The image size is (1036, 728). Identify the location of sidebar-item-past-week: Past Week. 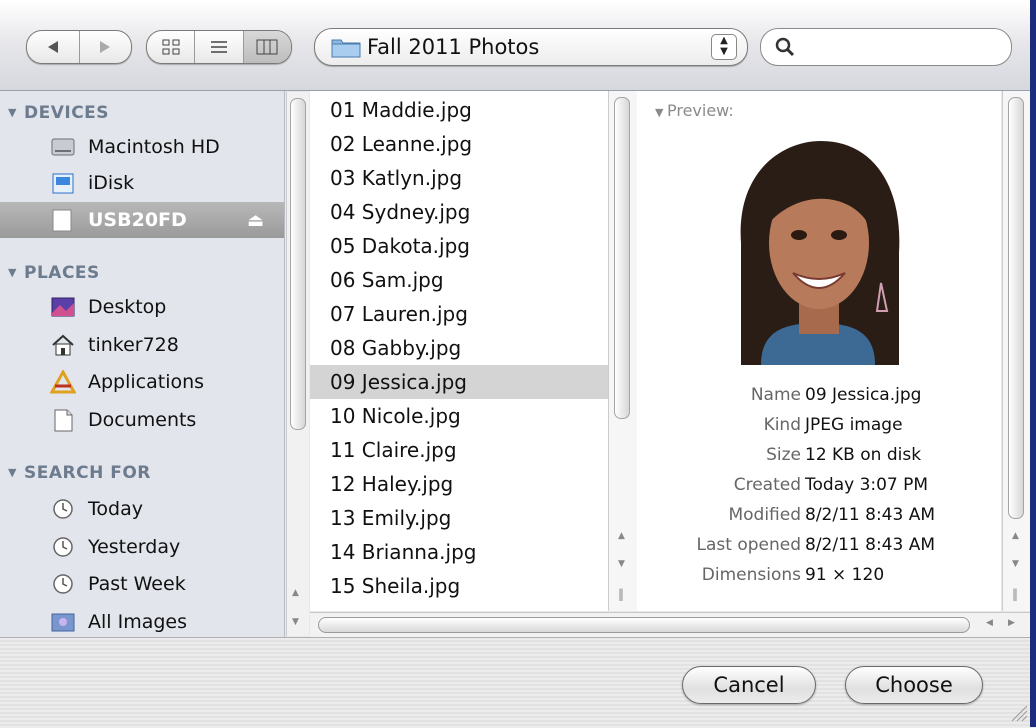
(142, 584).